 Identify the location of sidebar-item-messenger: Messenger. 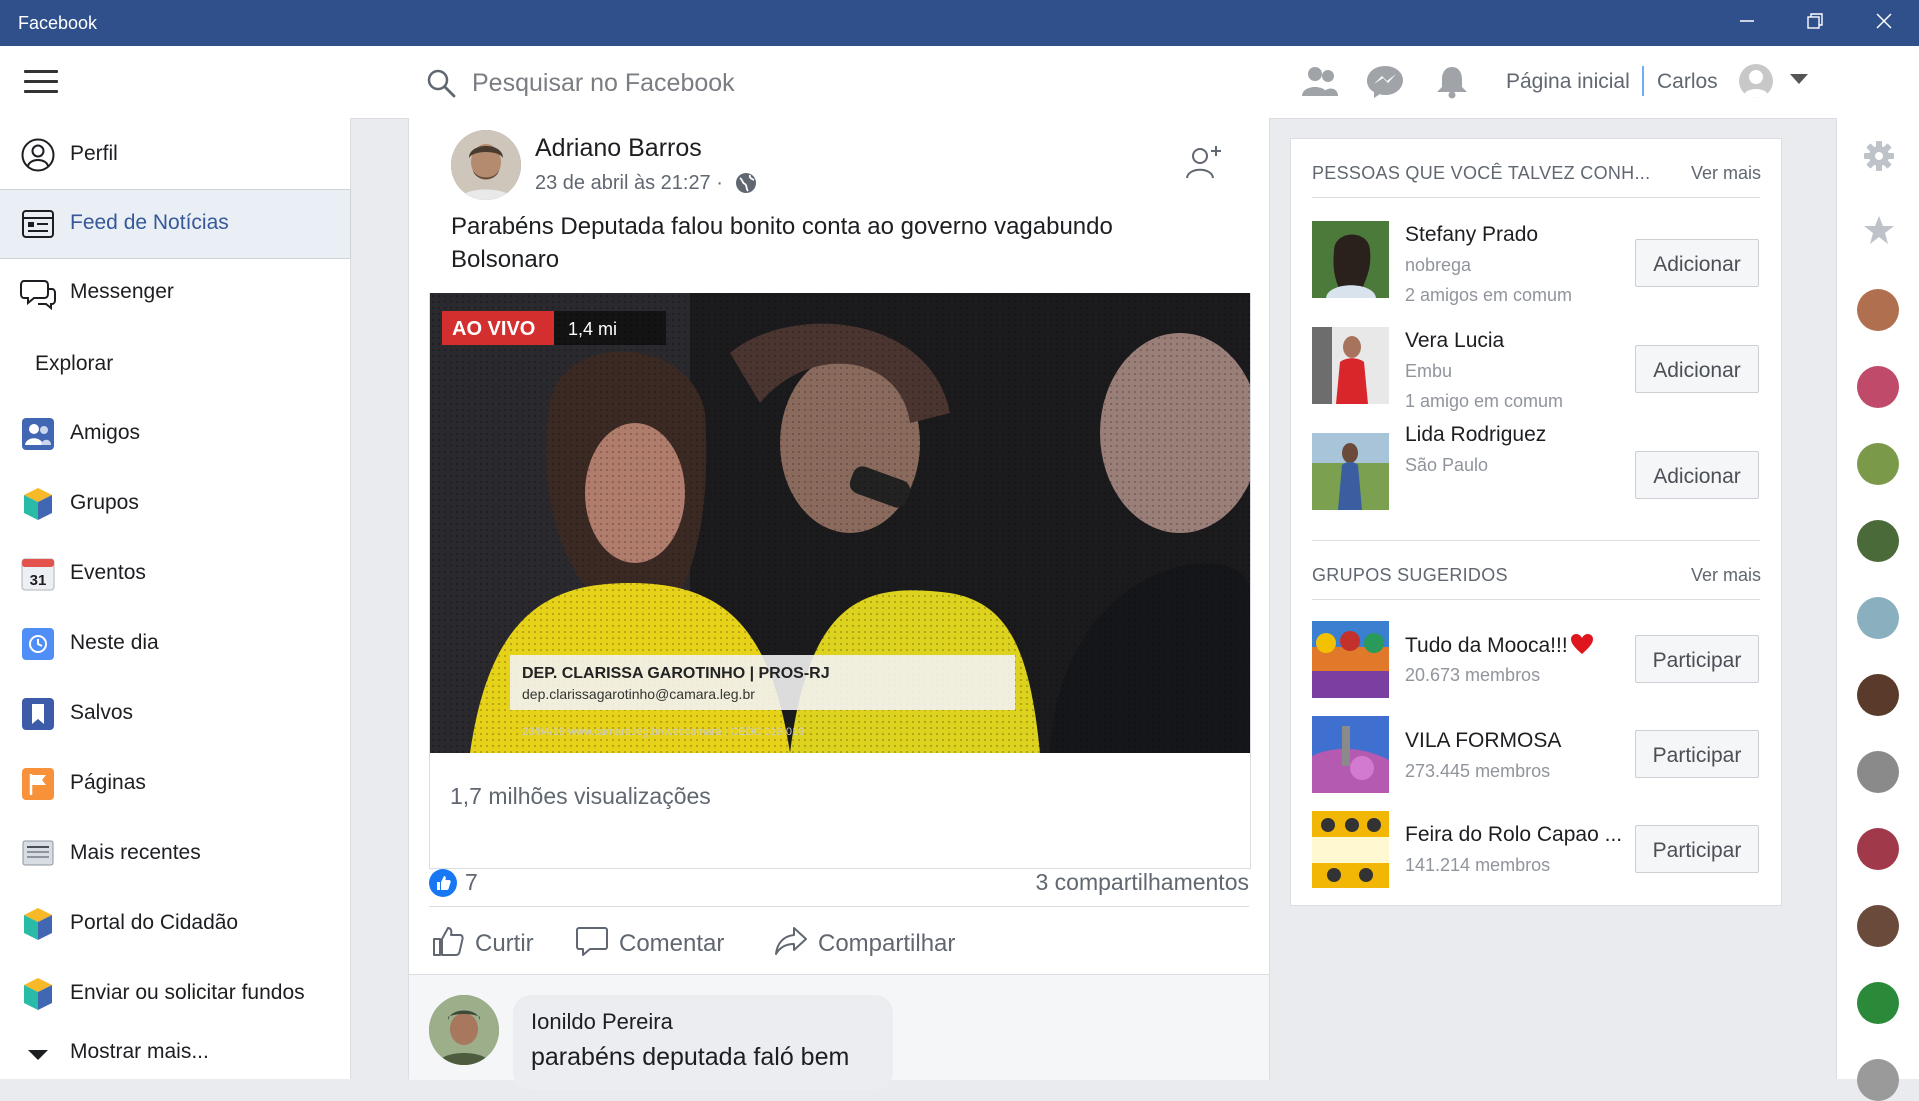
(175, 293).